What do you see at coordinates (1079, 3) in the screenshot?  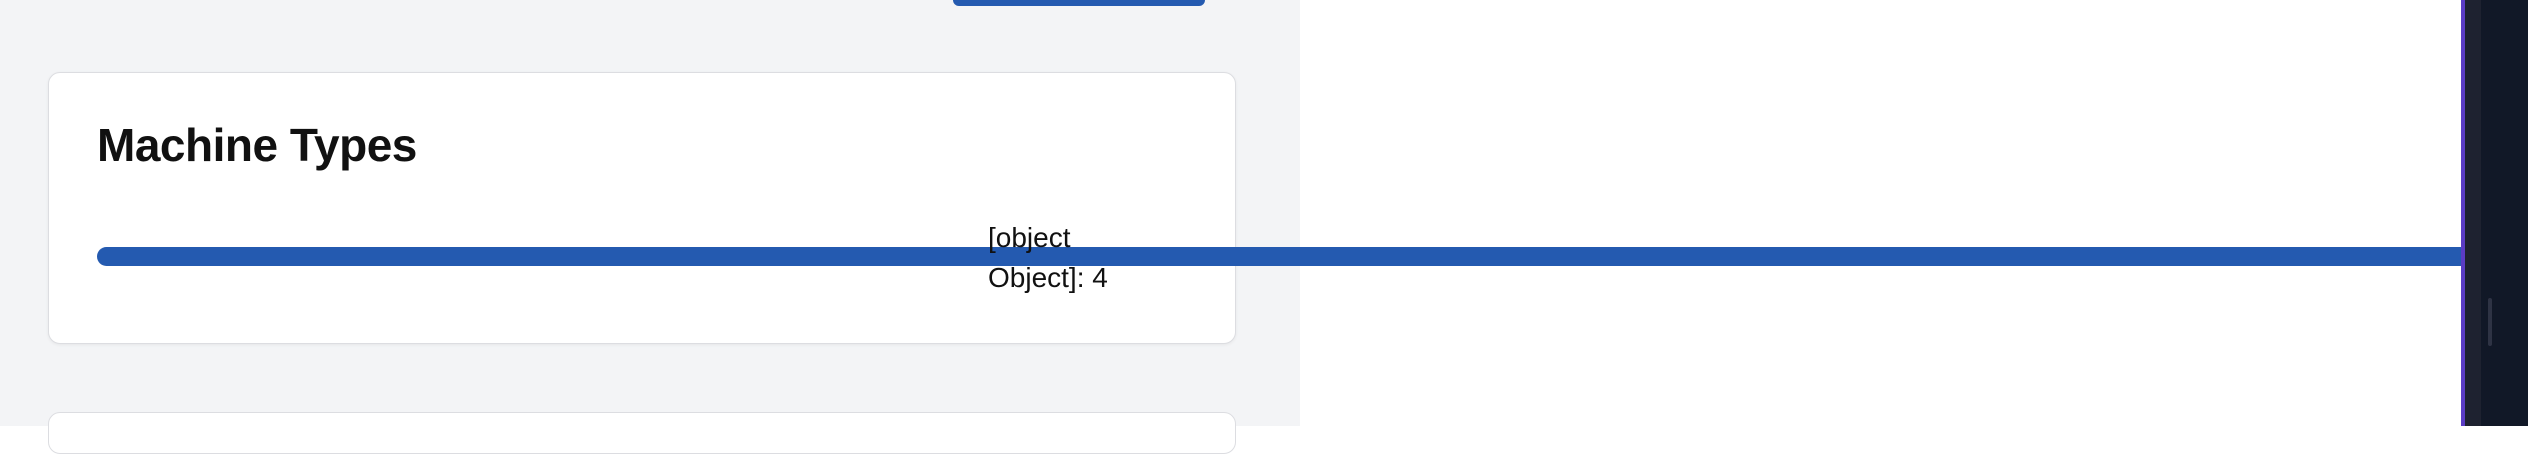 I see `top-button` at bounding box center [1079, 3].